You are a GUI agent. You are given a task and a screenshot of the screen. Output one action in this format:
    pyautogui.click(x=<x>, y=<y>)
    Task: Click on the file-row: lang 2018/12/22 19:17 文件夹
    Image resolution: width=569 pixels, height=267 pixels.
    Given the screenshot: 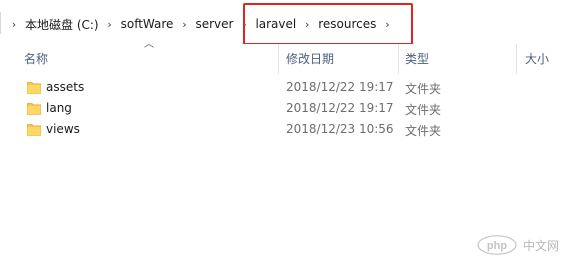 What is the action you would take?
    pyautogui.click(x=284, y=108)
    